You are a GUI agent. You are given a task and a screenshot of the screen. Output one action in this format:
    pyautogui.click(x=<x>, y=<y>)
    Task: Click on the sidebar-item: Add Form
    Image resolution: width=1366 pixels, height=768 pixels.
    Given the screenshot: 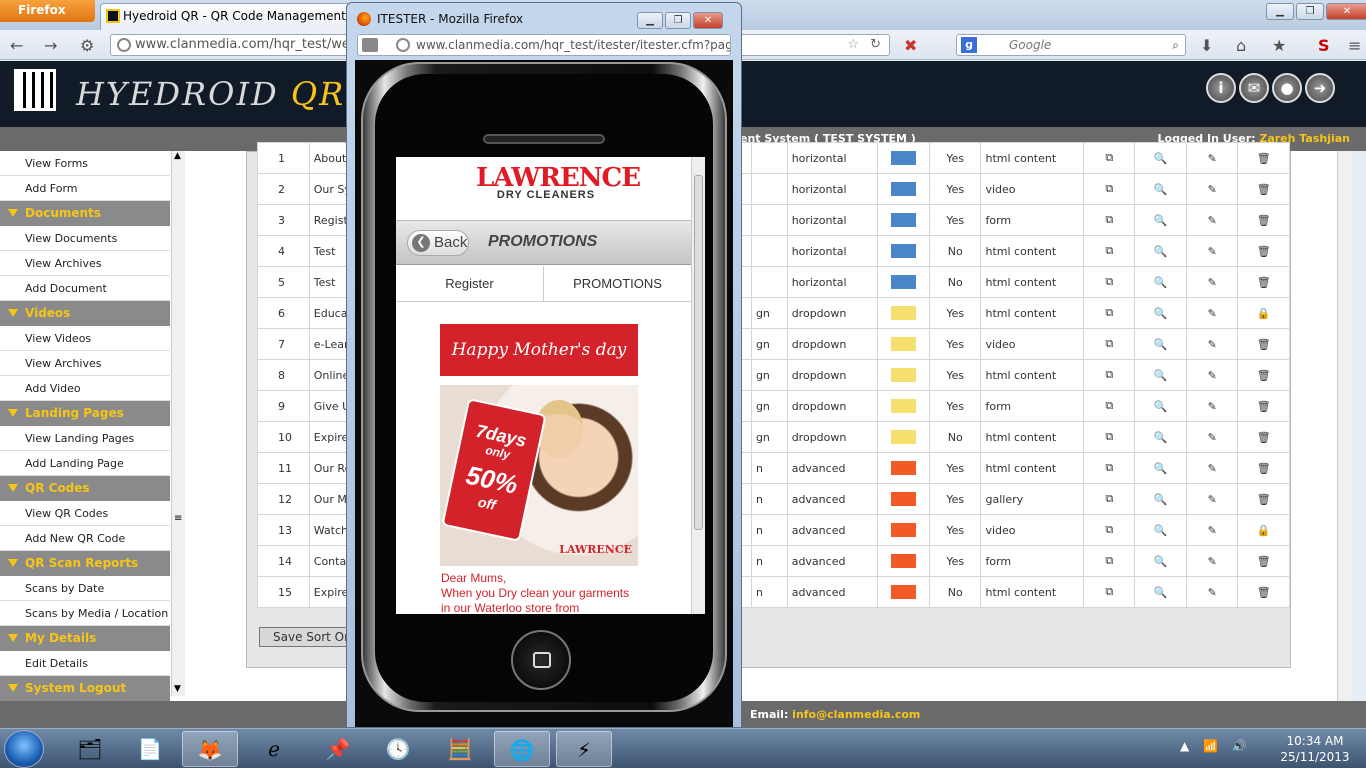 What is the action you would take?
    pyautogui.click(x=85, y=188)
    